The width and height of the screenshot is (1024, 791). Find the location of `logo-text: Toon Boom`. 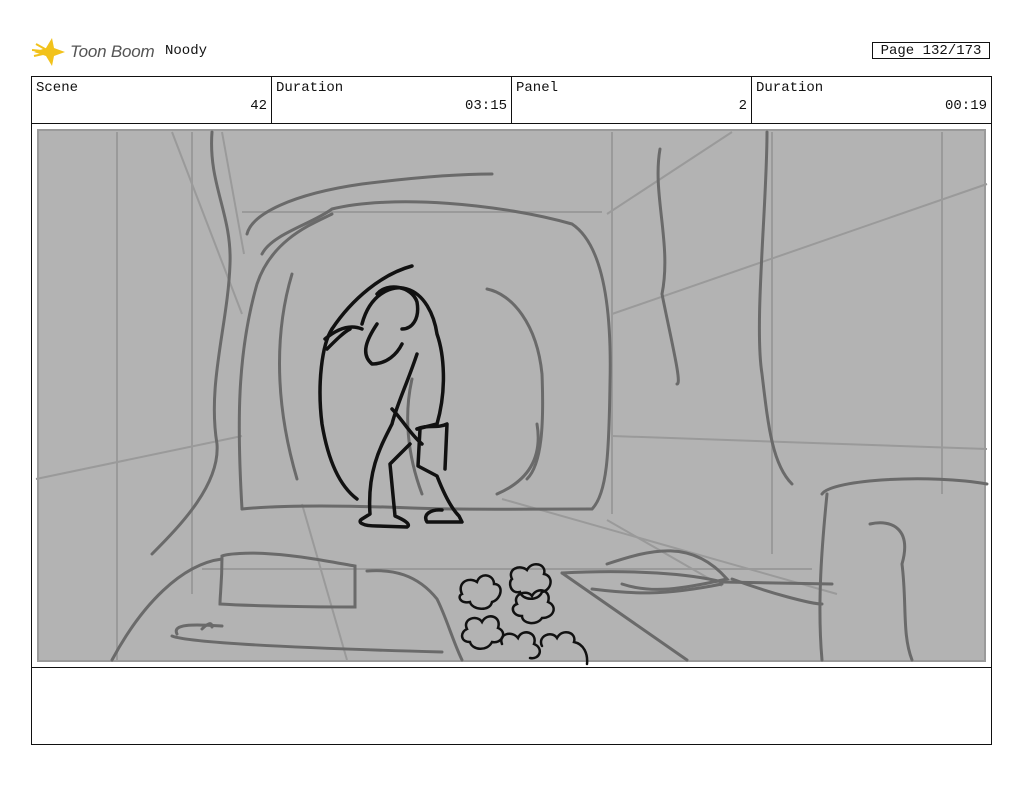

logo-text: Toon Boom is located at coordinates (112, 51).